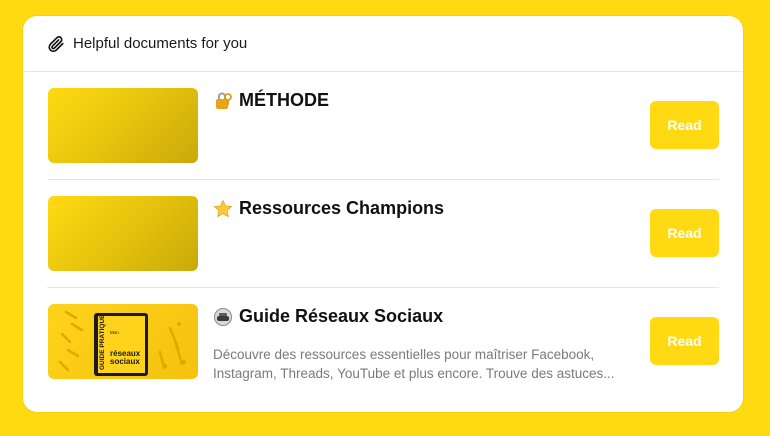 This screenshot has width=770, height=436. What do you see at coordinates (223, 101) in the screenshot?
I see `lock-key-icon` at bounding box center [223, 101].